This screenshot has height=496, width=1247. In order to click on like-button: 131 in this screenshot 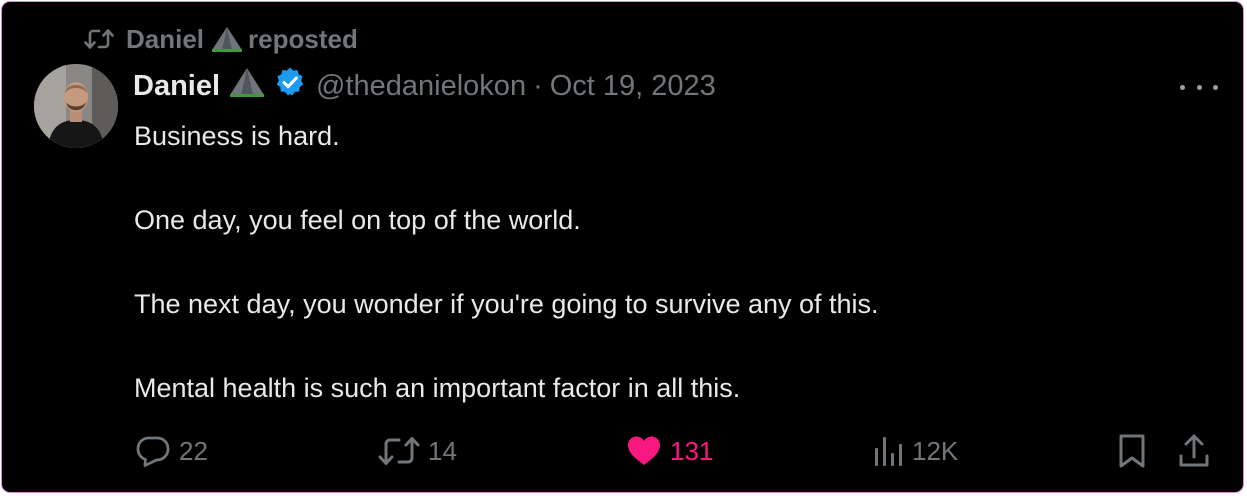, I will do `click(669, 451)`.